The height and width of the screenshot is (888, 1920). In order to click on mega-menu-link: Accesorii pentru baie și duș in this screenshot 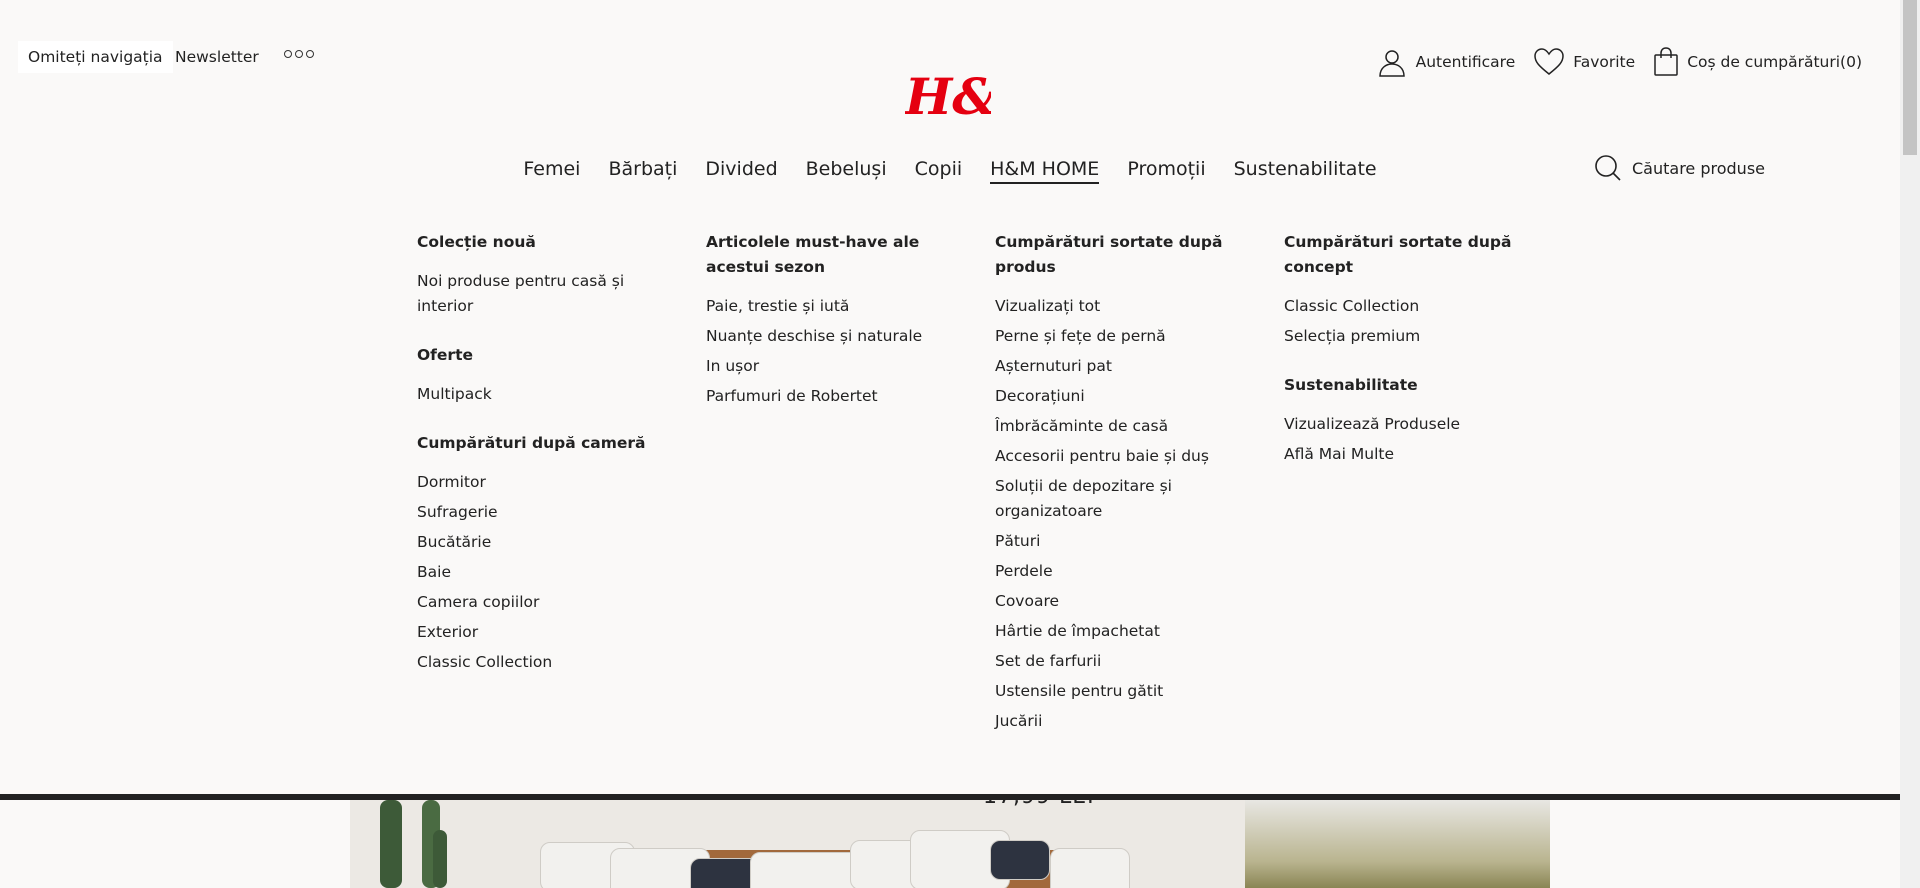, I will do `click(1124, 456)`.